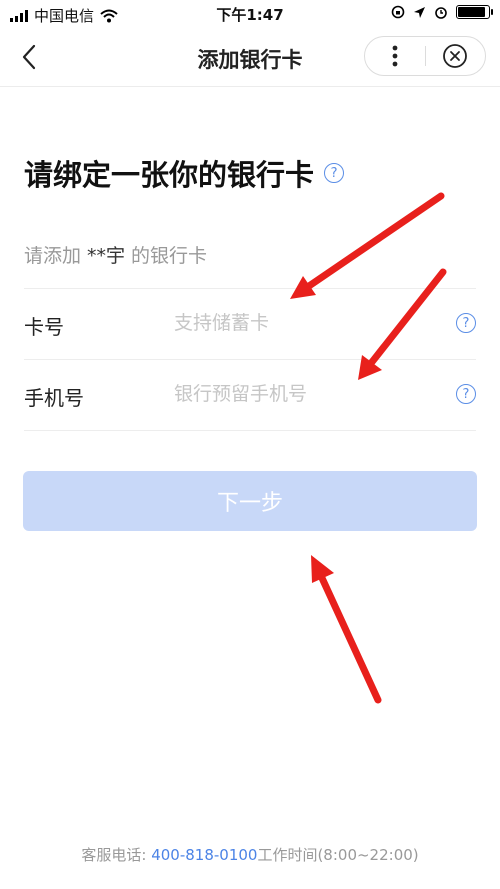 The width and height of the screenshot is (500, 889). What do you see at coordinates (299, 323) in the screenshot?
I see `card-number-input` at bounding box center [299, 323].